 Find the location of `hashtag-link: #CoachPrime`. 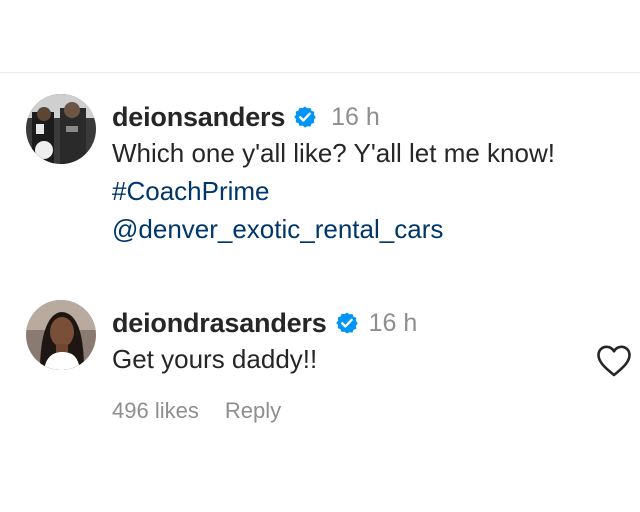

hashtag-link: #CoachPrime is located at coordinates (366, 191).